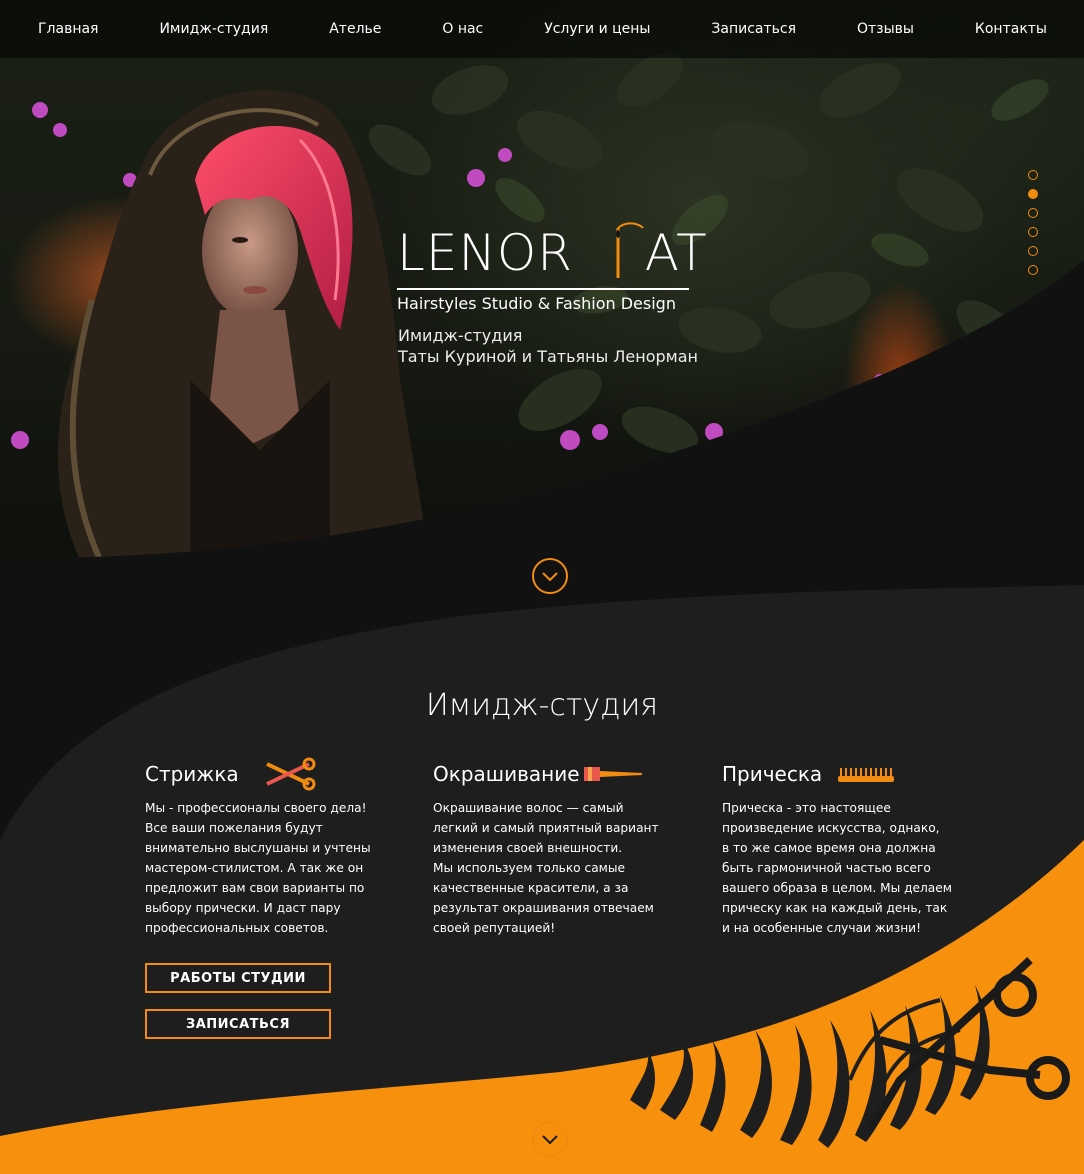 The width and height of the screenshot is (1084, 1174). I want to click on nav-item-reviews: Отзывы, so click(885, 29).